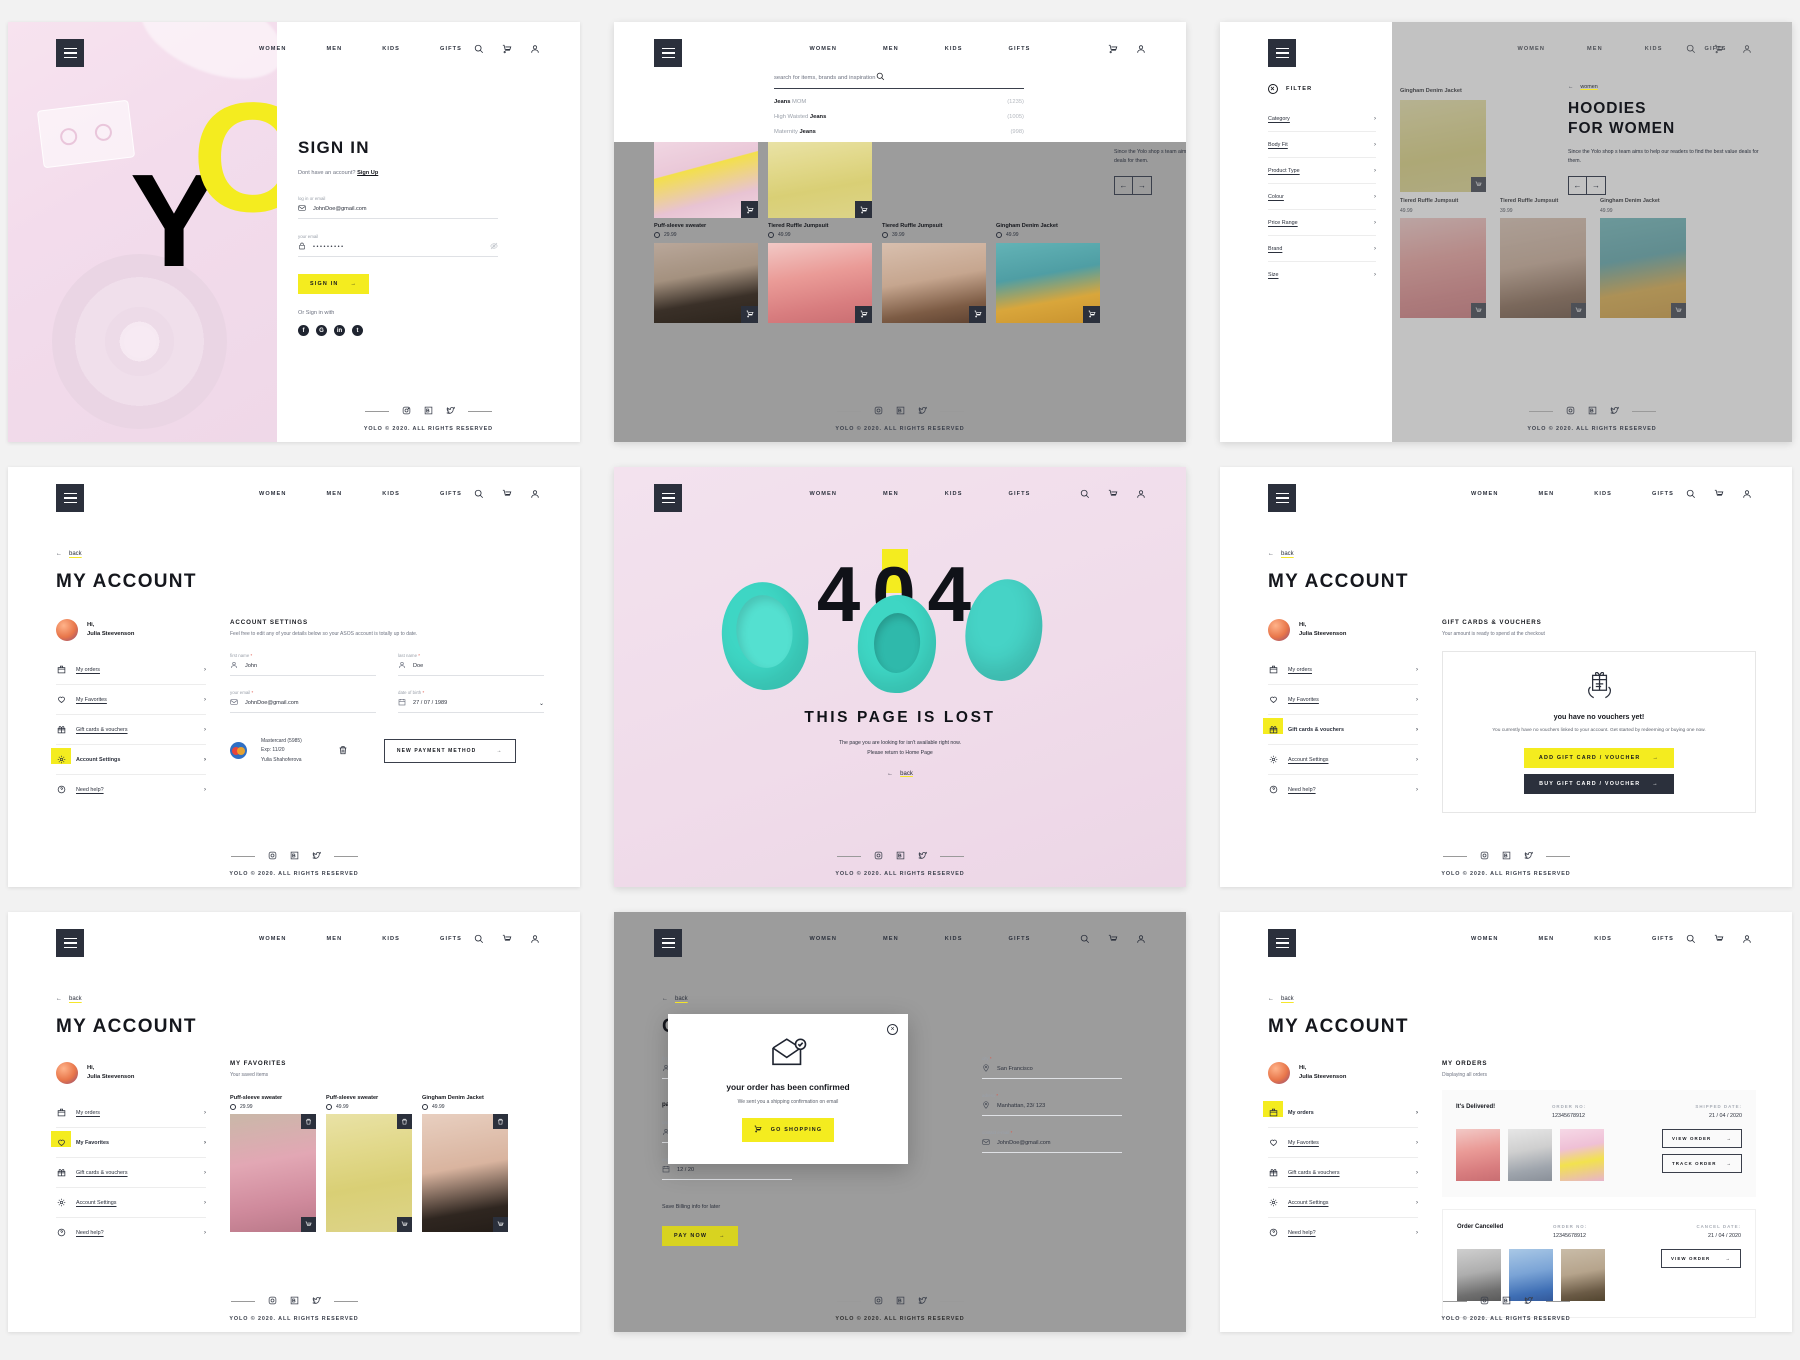  What do you see at coordinates (1322, 223) in the screenshot?
I see `filter-row-price-range: Price Range ›` at bounding box center [1322, 223].